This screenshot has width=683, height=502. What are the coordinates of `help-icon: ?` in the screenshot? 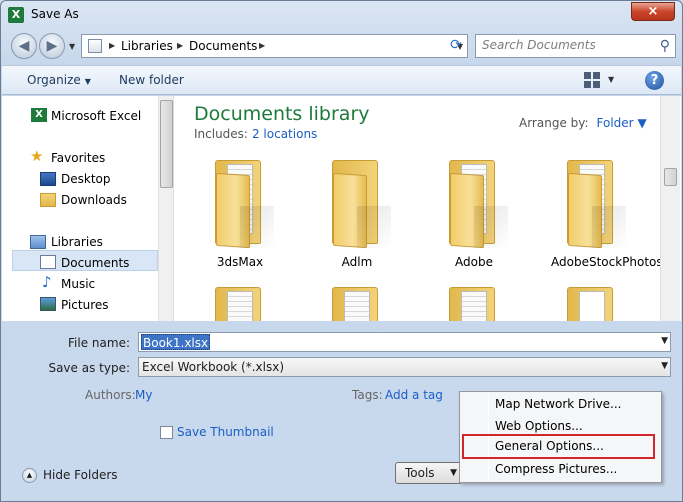 It's located at (654, 80).